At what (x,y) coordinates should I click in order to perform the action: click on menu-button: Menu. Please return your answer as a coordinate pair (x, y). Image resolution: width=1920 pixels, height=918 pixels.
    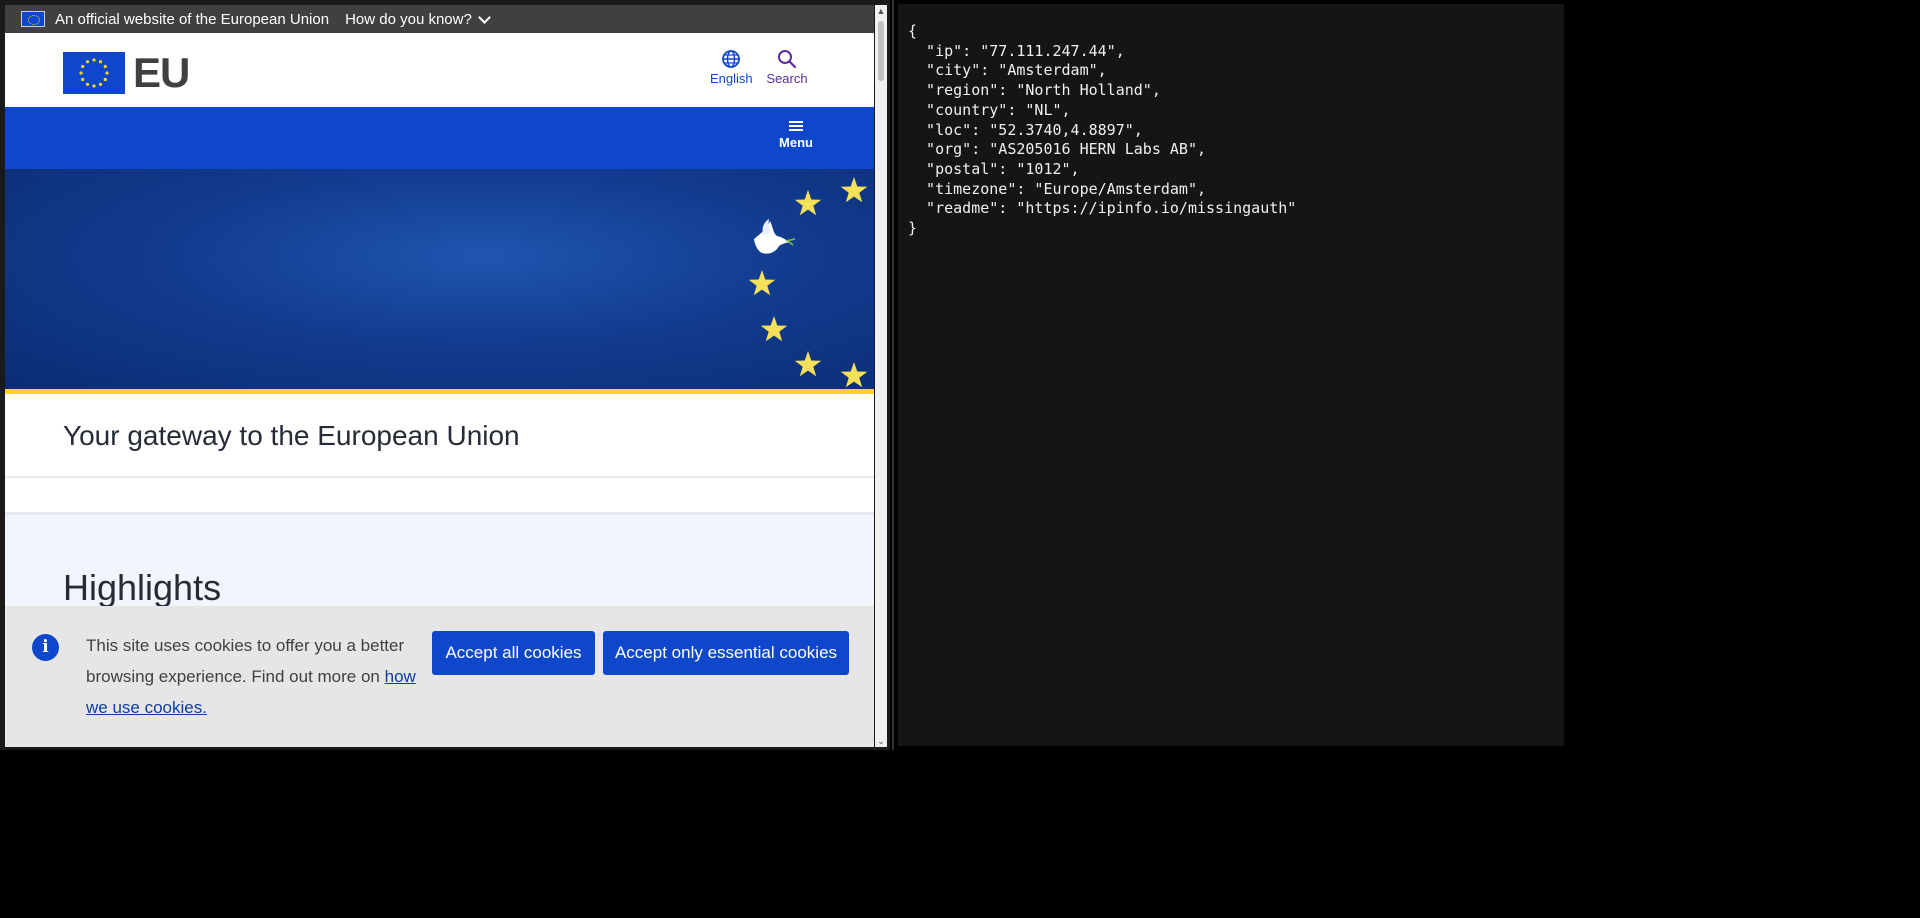
    Looking at the image, I should click on (796, 135).